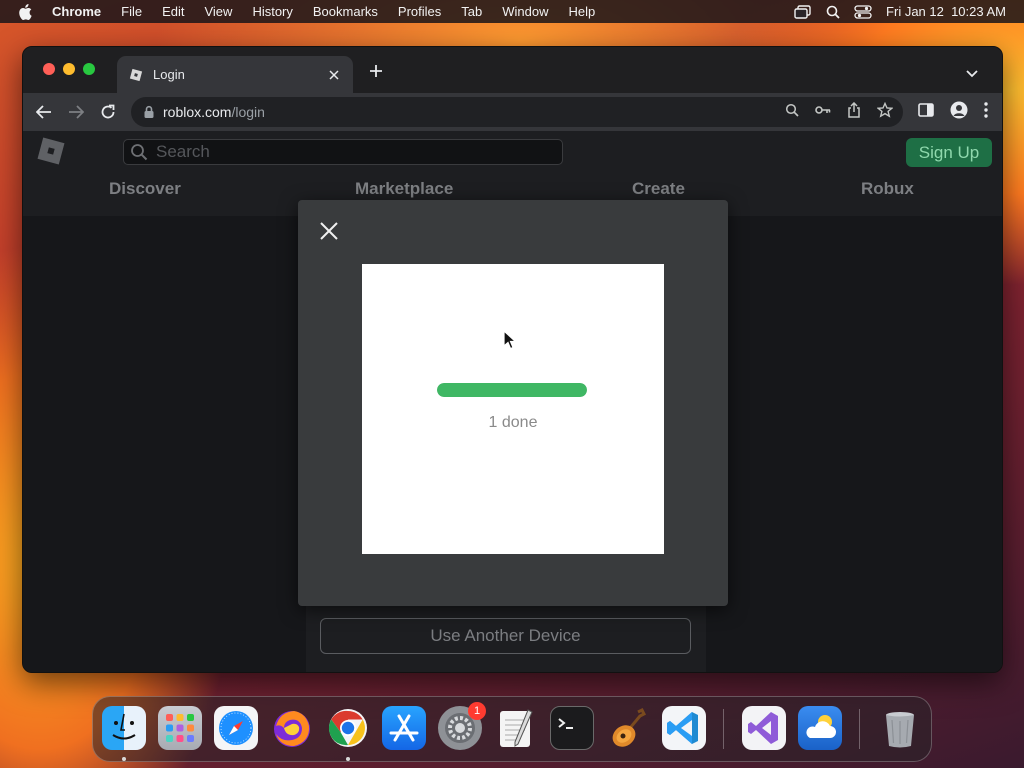 Image resolution: width=1024 pixels, height=768 pixels. I want to click on vscode-icon, so click(684, 728).